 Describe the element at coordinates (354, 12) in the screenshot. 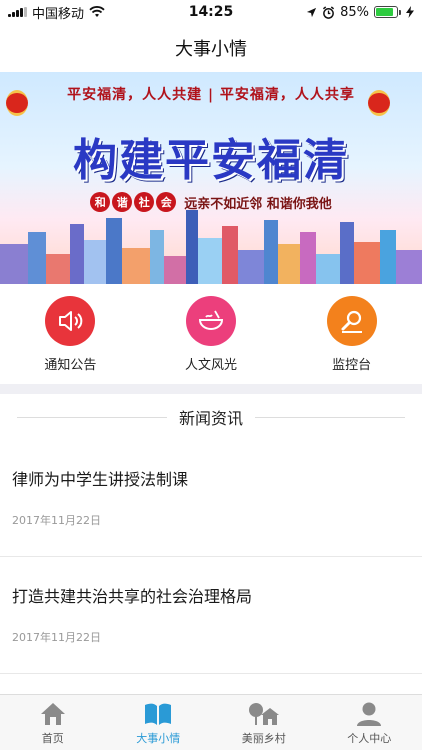

I see `battery-percent: 85%` at that location.